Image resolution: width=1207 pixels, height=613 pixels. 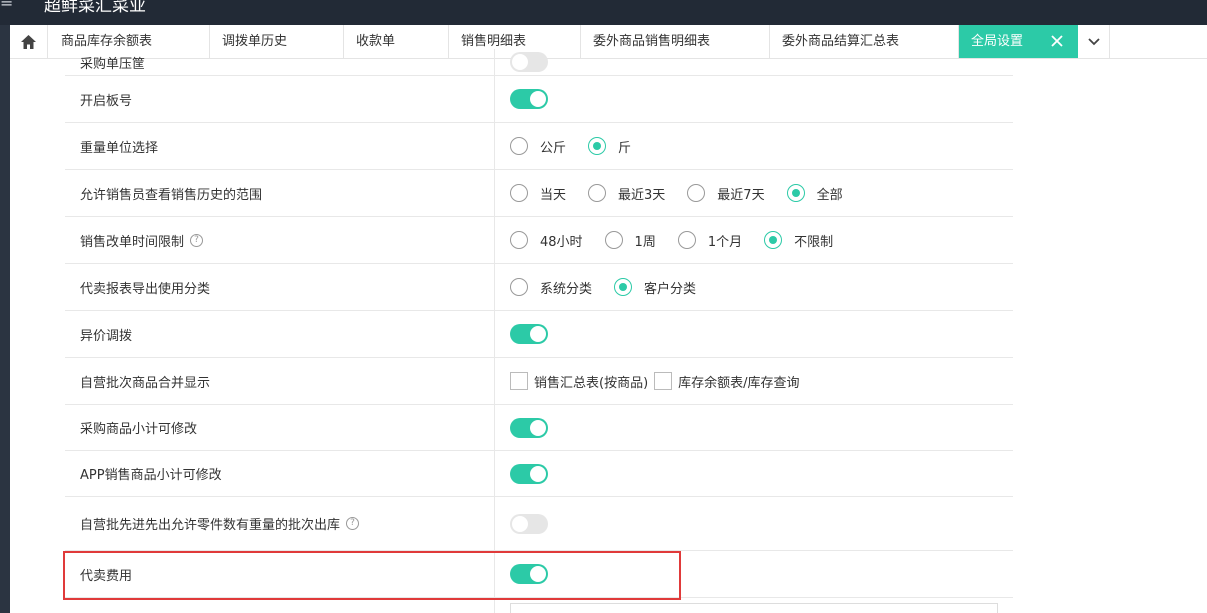 I want to click on radio-jin: 斤, so click(x=609, y=146).